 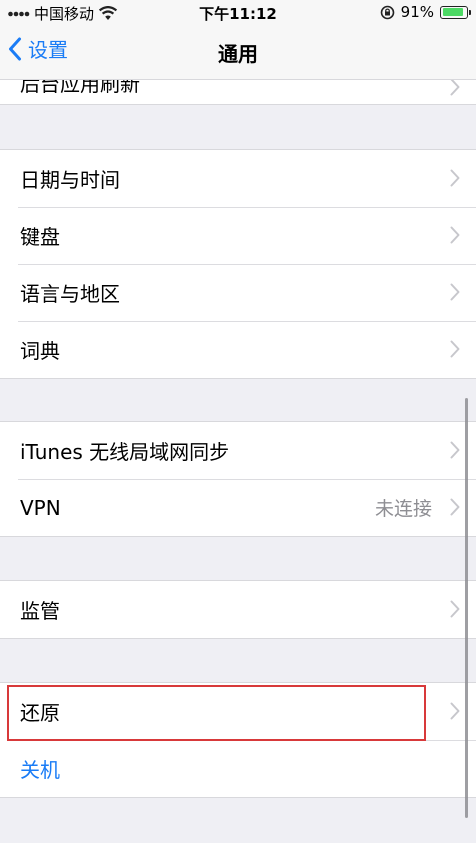 I want to click on row-label: 还原, so click(x=40, y=713).